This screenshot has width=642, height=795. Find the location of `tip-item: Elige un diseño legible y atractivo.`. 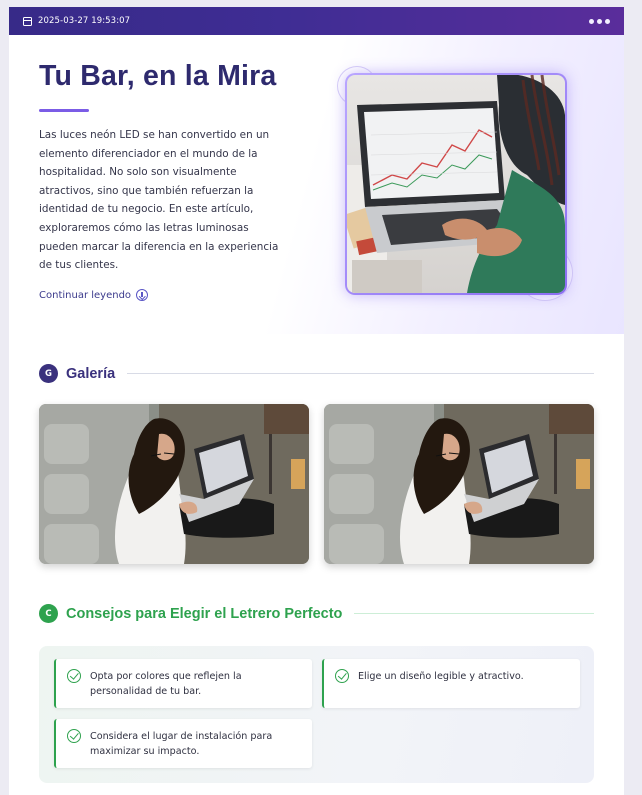

tip-item: Elige un diseño legible y atractivo. is located at coordinates (451, 683).